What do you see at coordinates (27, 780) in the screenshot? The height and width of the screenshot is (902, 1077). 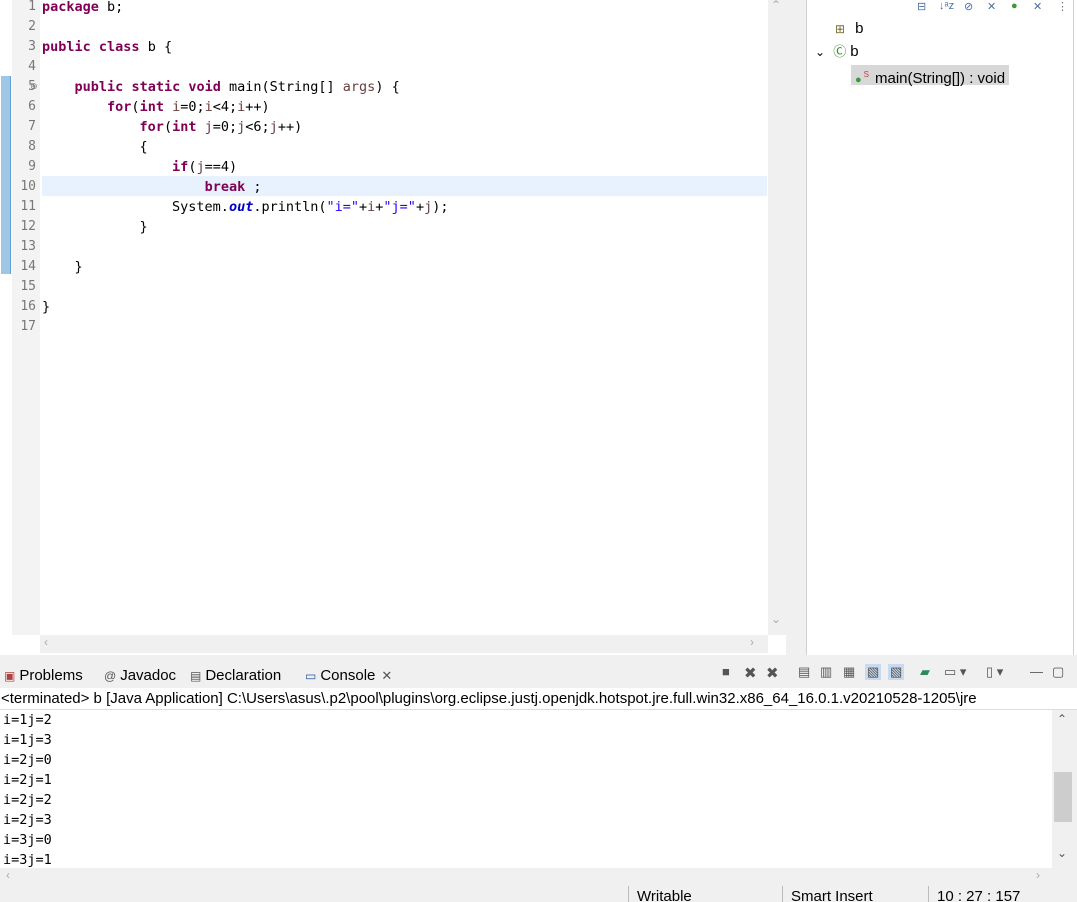 I see `console-line: i=2j=1` at bounding box center [27, 780].